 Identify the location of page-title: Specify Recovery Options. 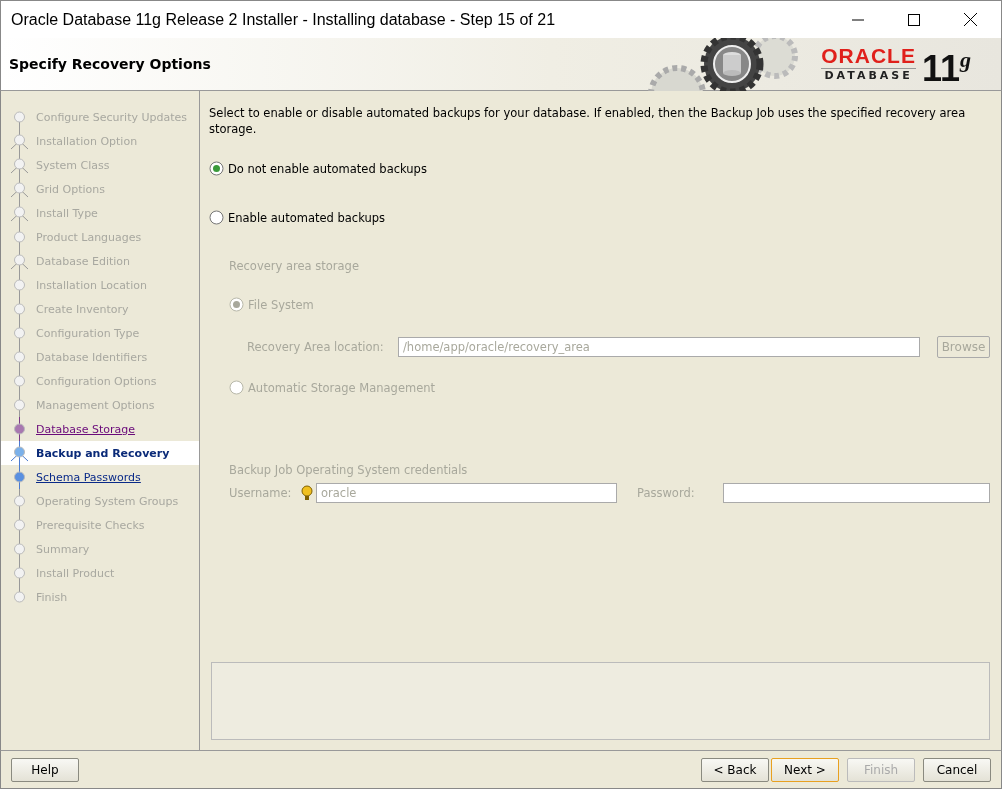
(110, 64).